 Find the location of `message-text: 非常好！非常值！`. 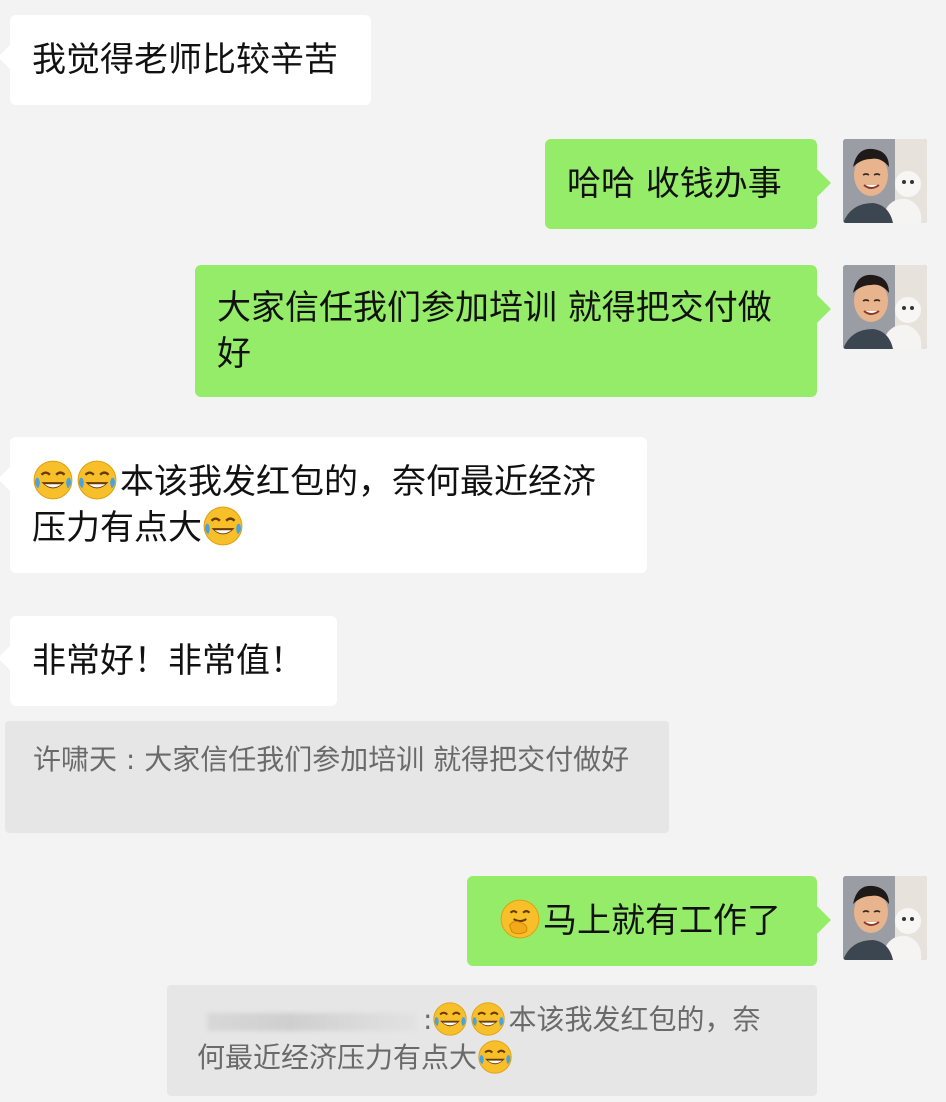

message-text: 非常好！非常值！ is located at coordinates (168, 661).